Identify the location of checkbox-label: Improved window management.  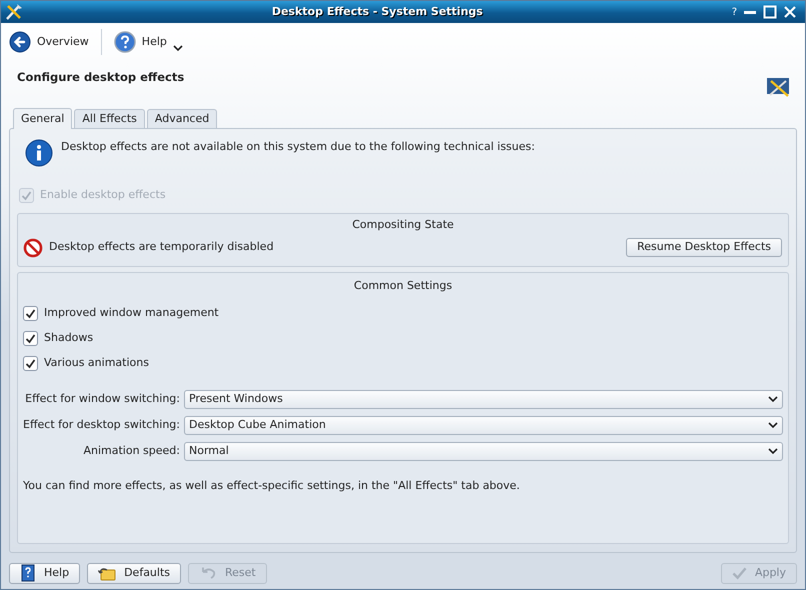
(131, 312).